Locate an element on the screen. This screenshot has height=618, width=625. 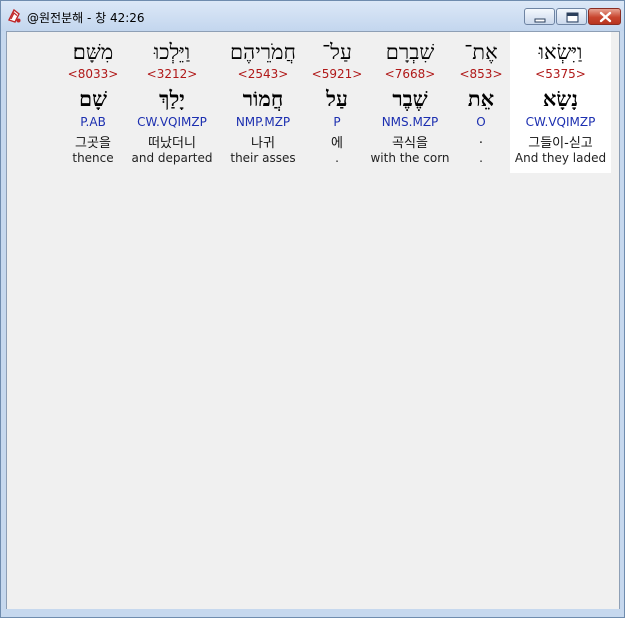
strong-number: <3212> is located at coordinates (172, 74).